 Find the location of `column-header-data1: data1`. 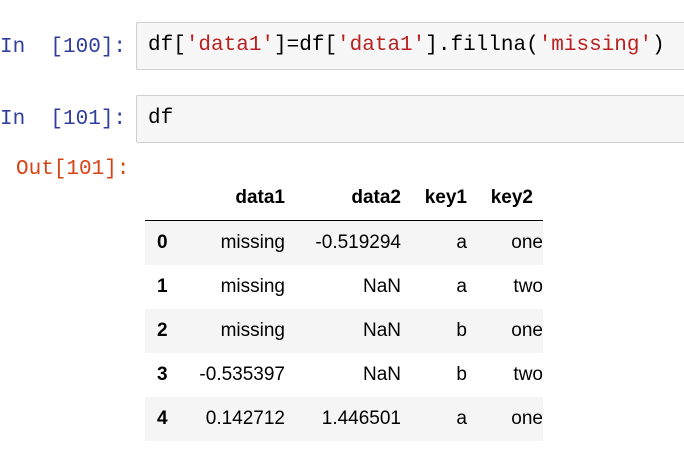

column-header-data1: data1 is located at coordinates (235, 198).